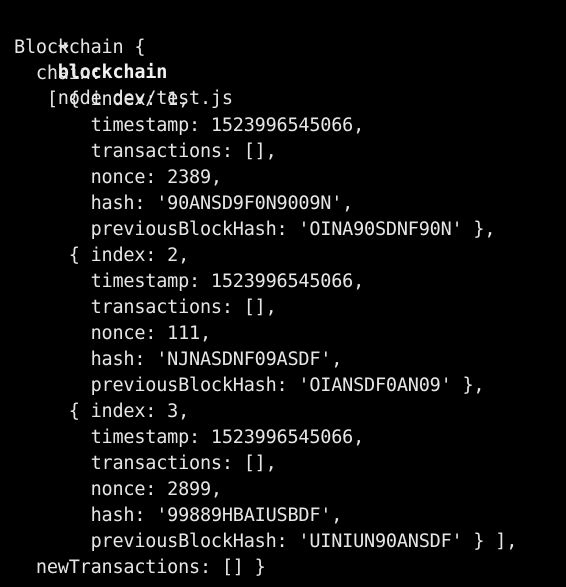 Image resolution: width=566 pixels, height=587 pixels. I want to click on output-line: nonce: 111,, so click(113, 333).